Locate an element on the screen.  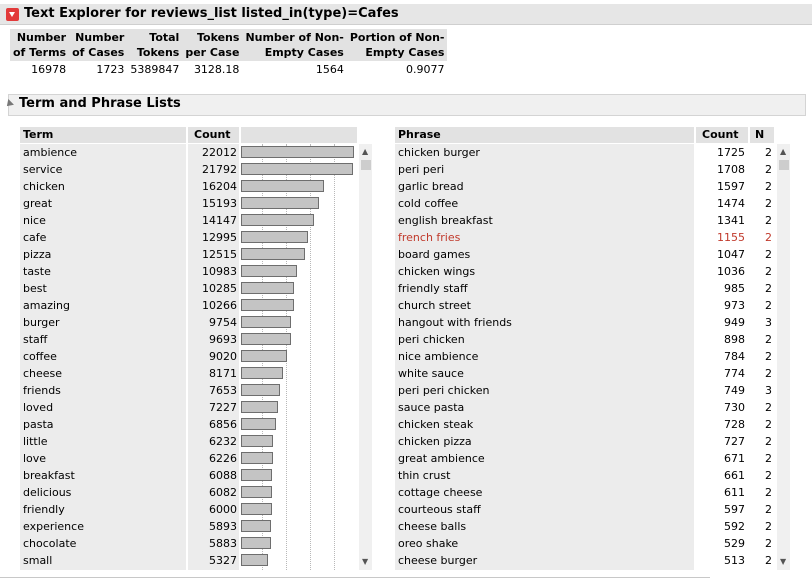
term-count-cell: 12995 is located at coordinates (219, 237).